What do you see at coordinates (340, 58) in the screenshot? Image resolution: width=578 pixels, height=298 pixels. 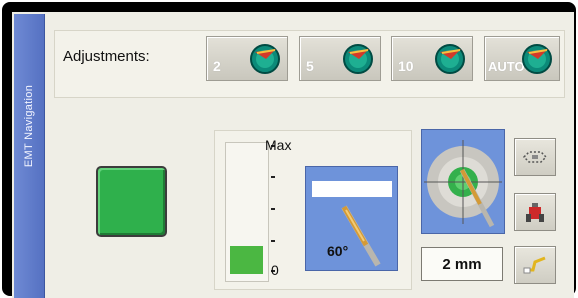 I see `adjust-5-button: 5` at bounding box center [340, 58].